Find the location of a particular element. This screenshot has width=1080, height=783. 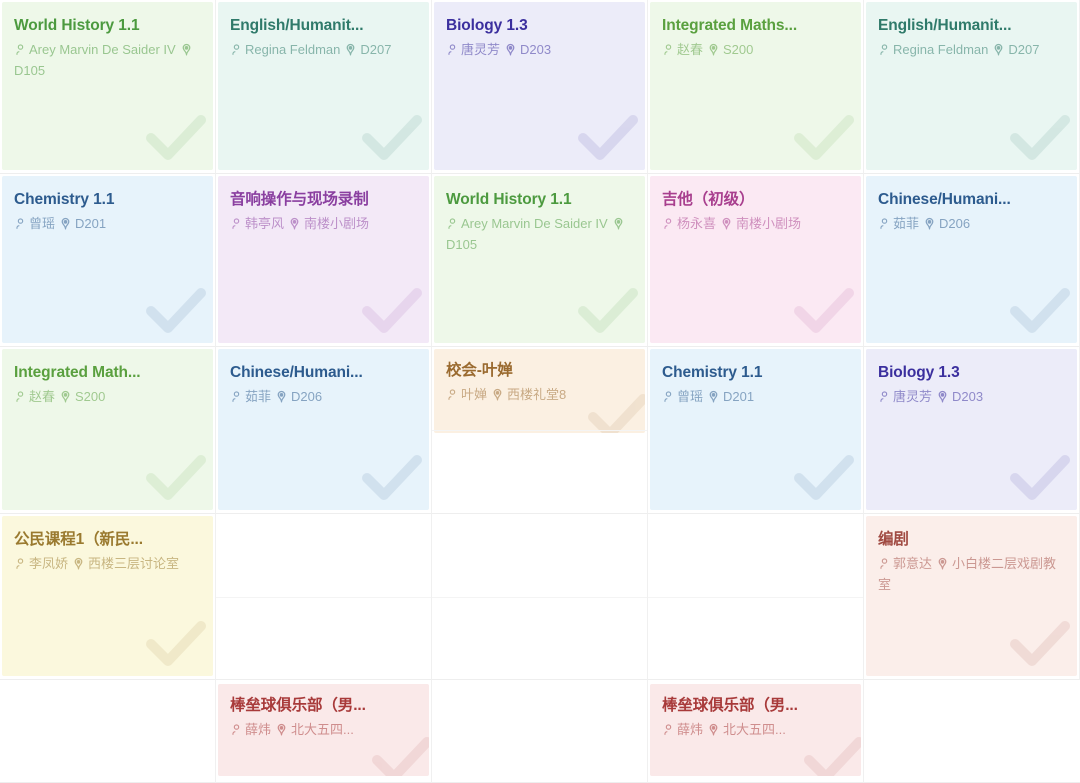

timetable-cell-r2-c5: Chinese/Humani... 茹菲 D206 is located at coordinates (972, 260).